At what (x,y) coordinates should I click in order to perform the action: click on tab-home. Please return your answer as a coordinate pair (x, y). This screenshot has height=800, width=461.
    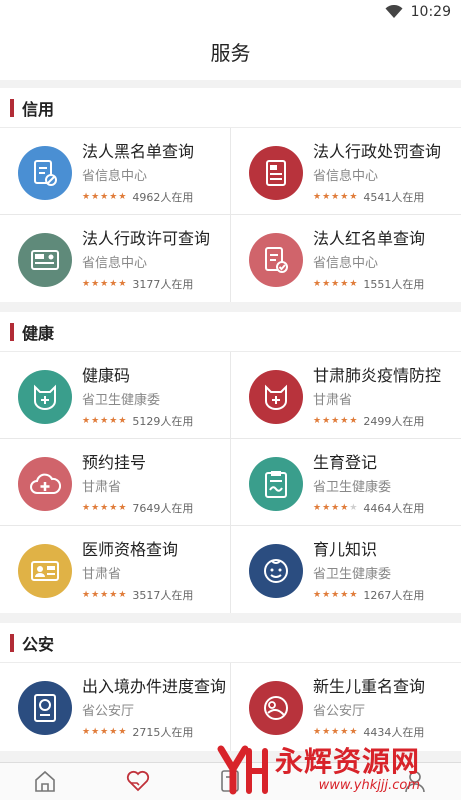
    Looking at the image, I should click on (45, 784).